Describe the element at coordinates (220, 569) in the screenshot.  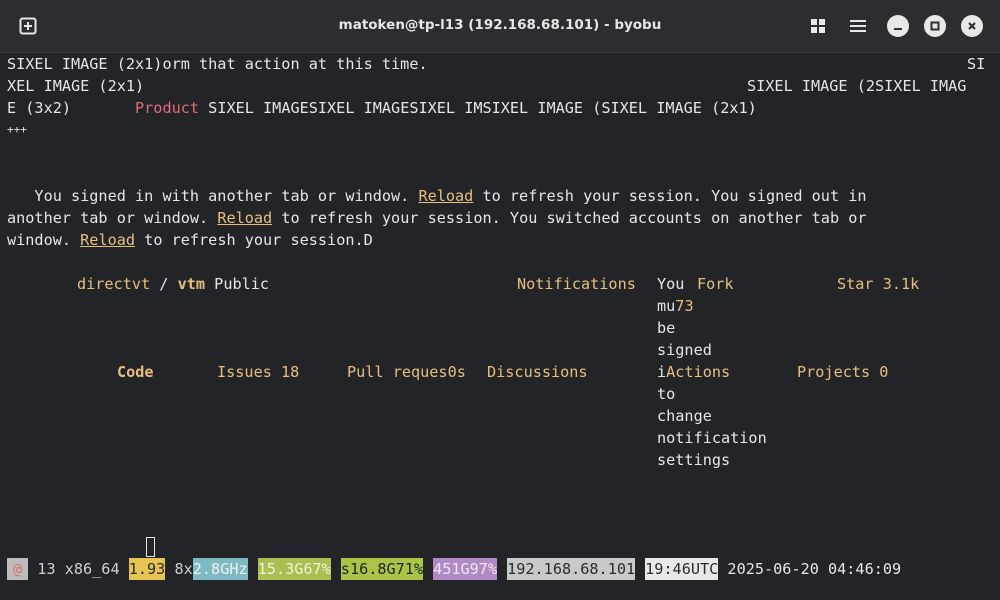
I see `status-freq: 2.8GHz` at that location.